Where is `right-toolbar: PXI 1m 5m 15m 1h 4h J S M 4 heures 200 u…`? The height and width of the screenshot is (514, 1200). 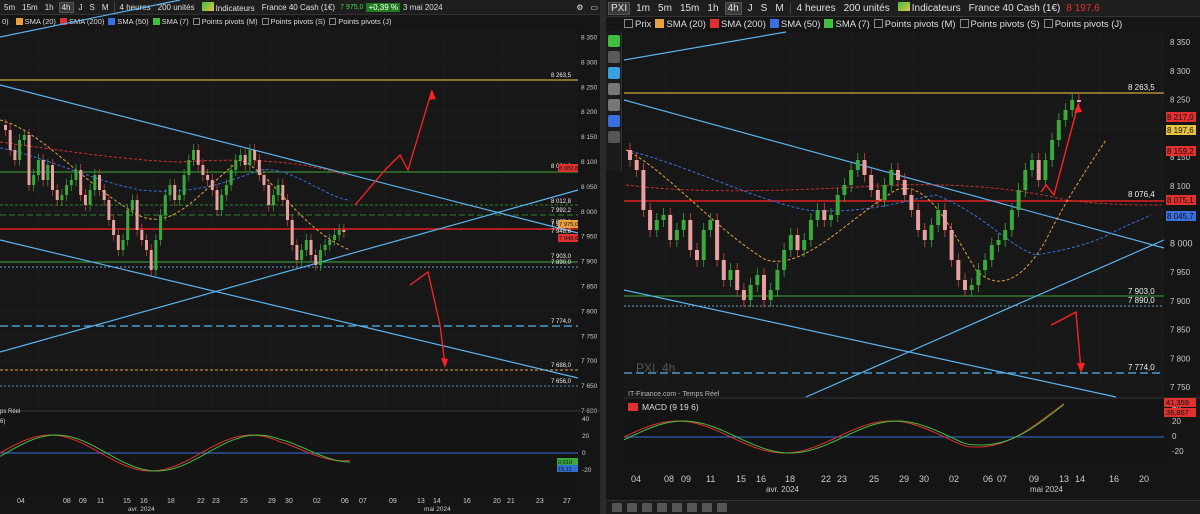
right-toolbar: PXI 1m 5m 15m 1h 4h J S M 4 heures 200 u… is located at coordinates (903, 8).